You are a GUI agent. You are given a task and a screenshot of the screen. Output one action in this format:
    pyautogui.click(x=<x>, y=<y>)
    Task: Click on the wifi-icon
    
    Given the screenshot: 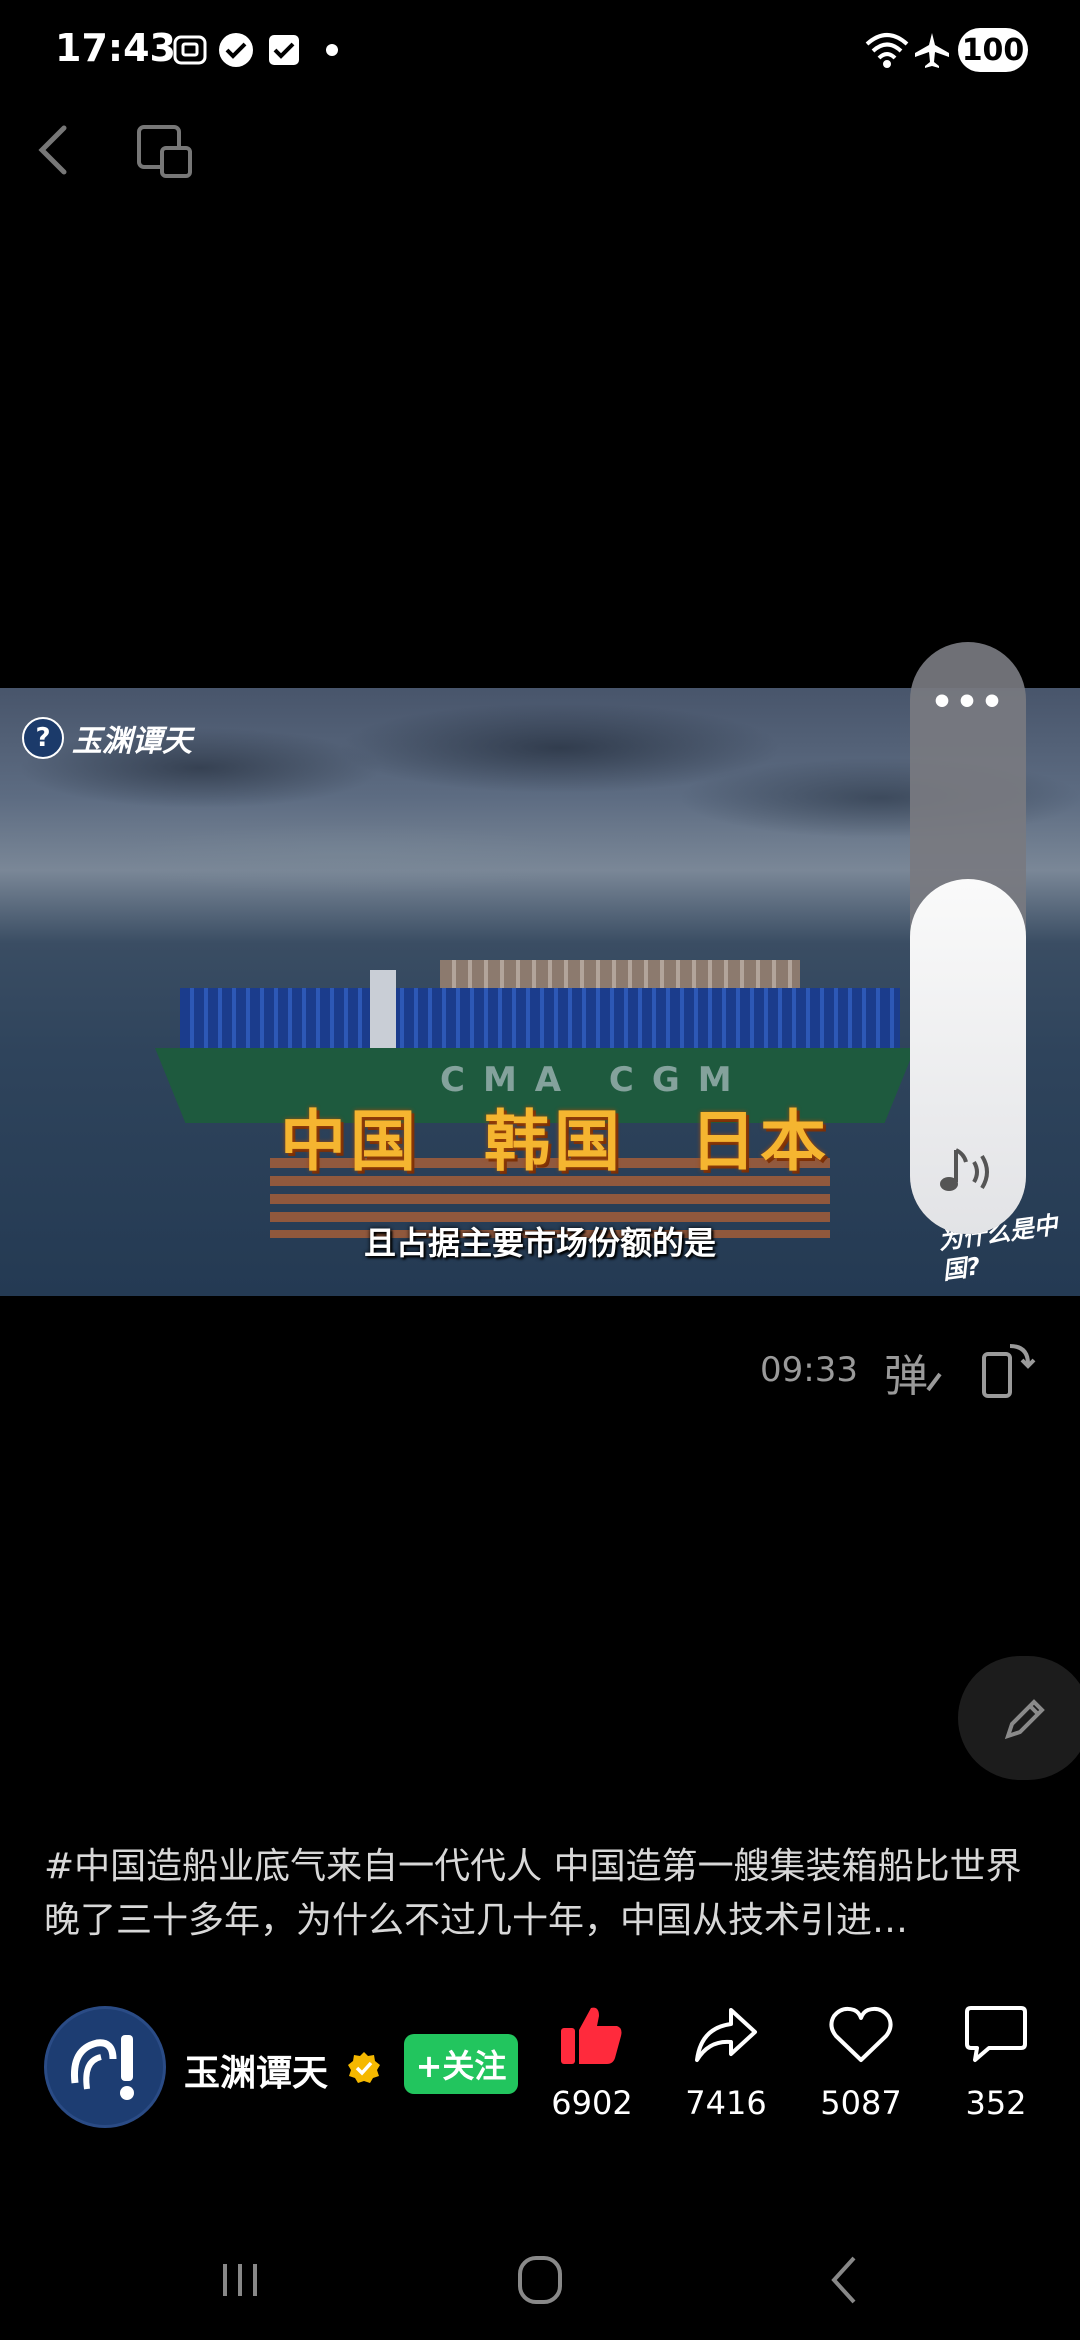 What is the action you would take?
    pyautogui.click(x=887, y=50)
    